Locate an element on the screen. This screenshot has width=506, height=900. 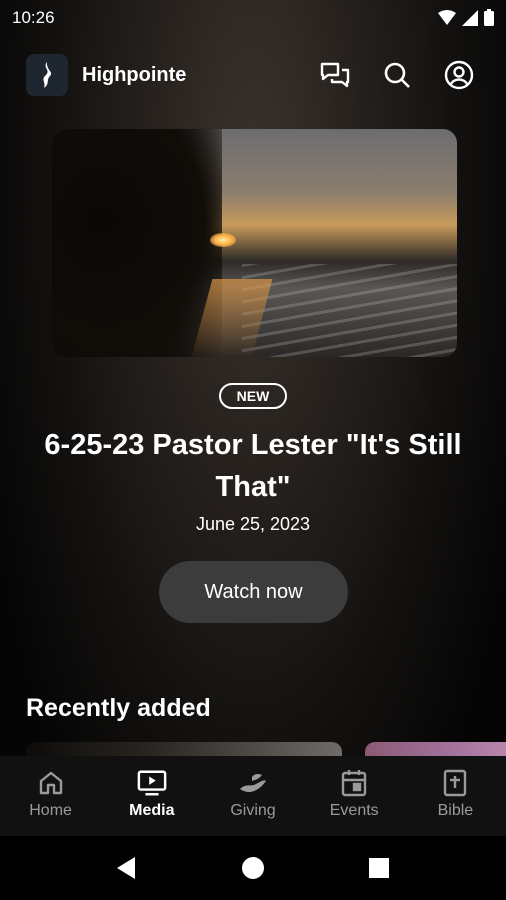
nav-item-bible: Bible is located at coordinates (455, 796).